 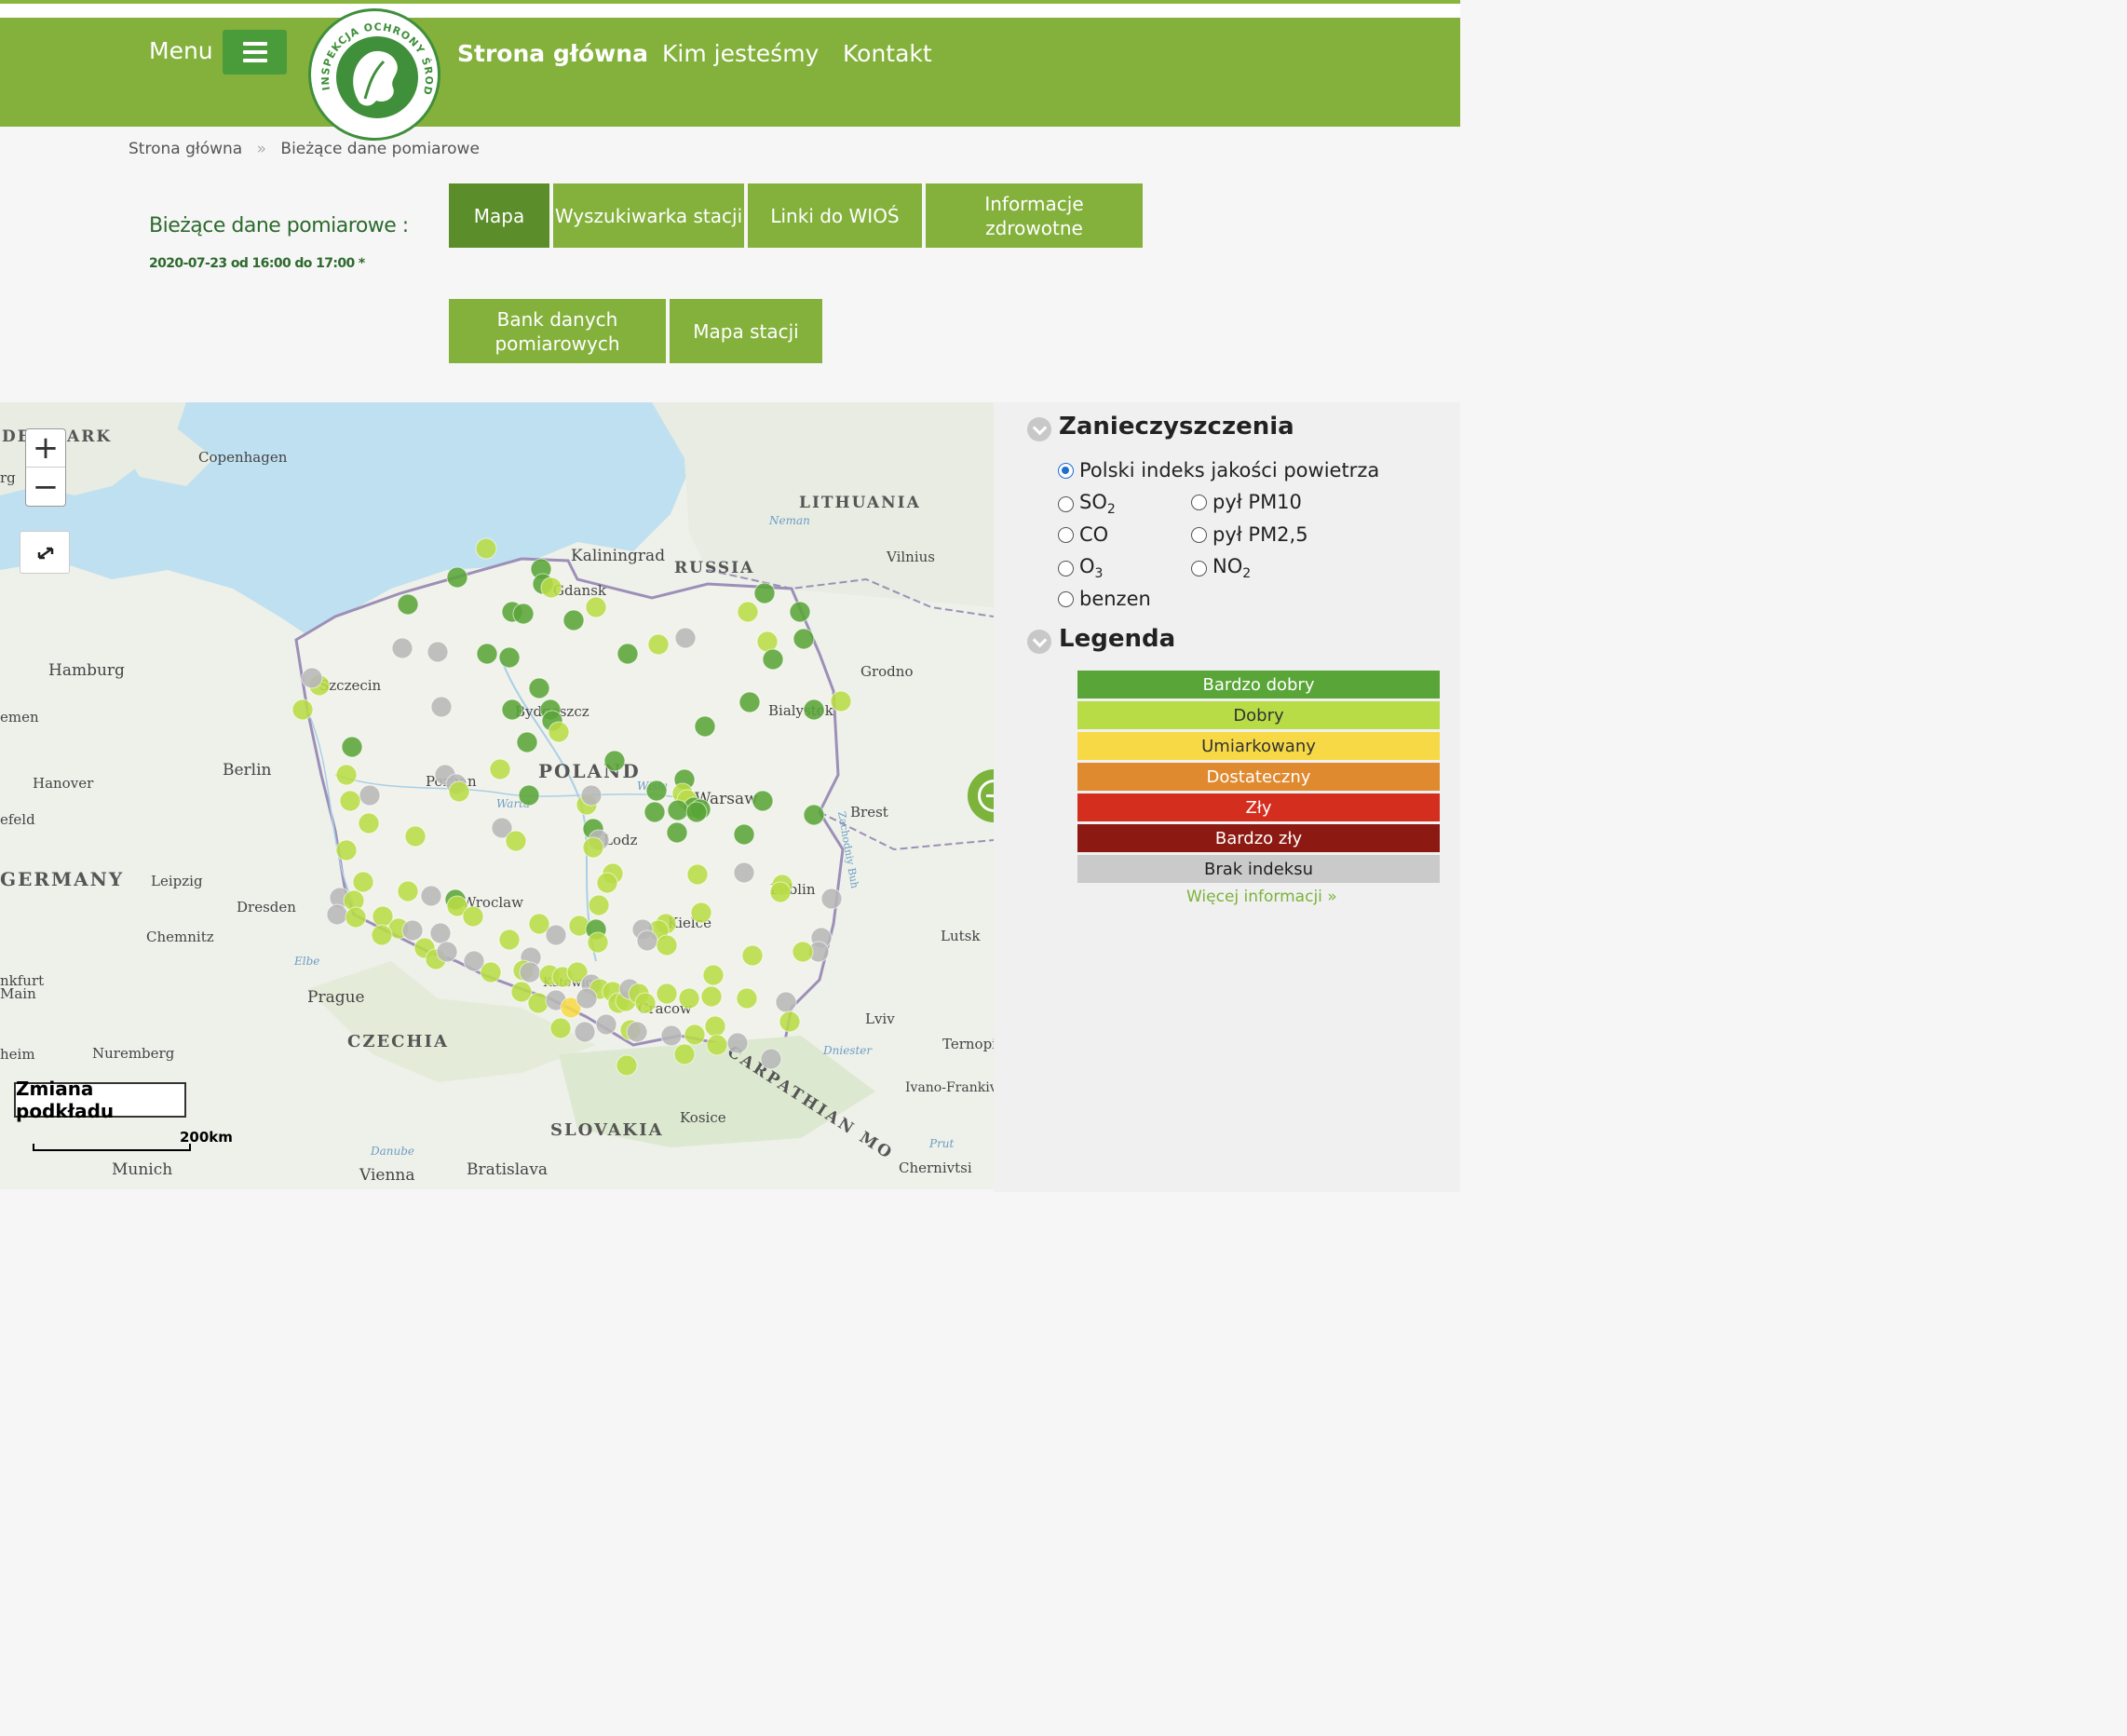 What do you see at coordinates (374, 74) in the screenshot?
I see `gios-logo: INSPEKCJA OCHRONY ŚRODOWISKA` at bounding box center [374, 74].